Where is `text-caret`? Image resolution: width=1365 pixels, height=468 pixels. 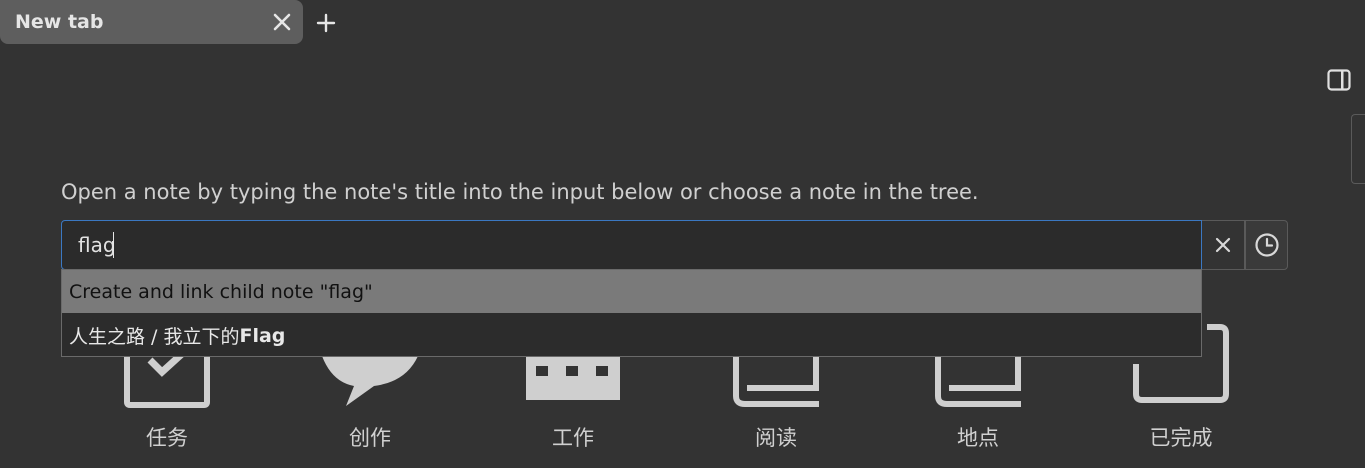
text-caret is located at coordinates (113, 245).